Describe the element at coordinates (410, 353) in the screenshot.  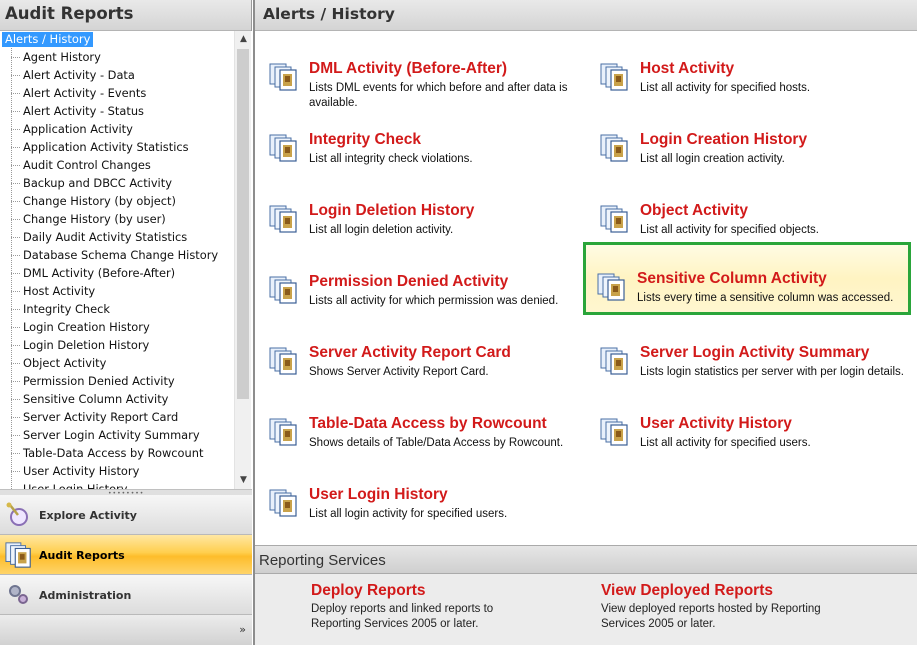
I see `report-title-link: Server Activity Report Card` at that location.